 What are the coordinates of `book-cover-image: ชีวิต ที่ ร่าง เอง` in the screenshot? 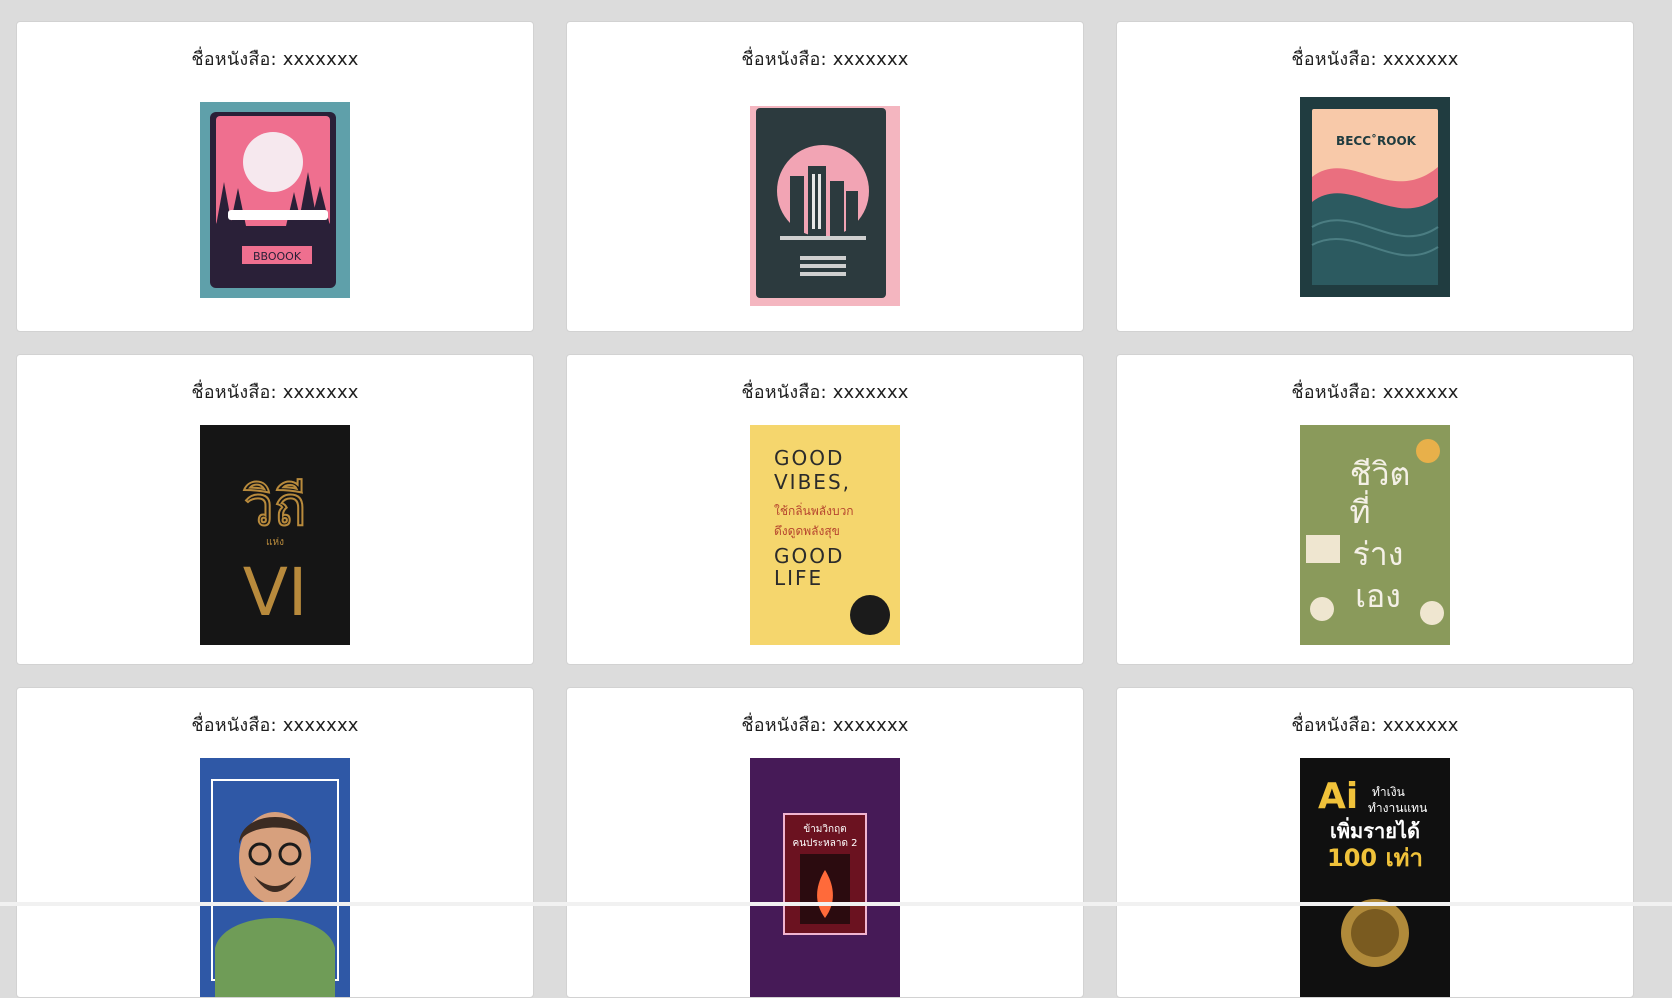 It's located at (1375, 535).